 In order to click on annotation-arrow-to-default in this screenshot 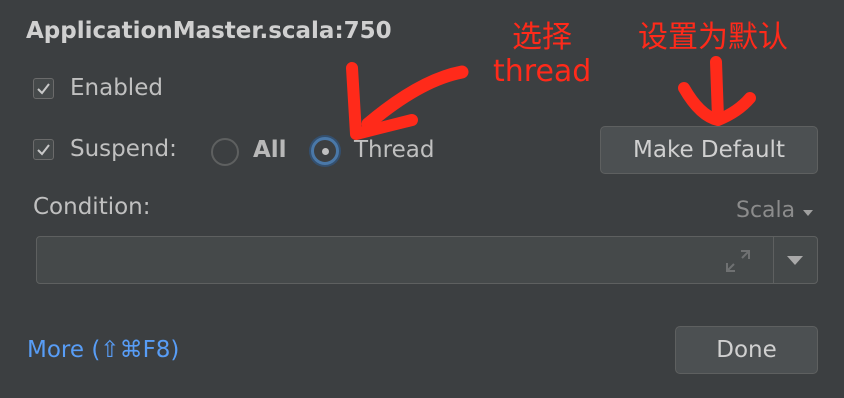, I will do `click(717, 90)`.